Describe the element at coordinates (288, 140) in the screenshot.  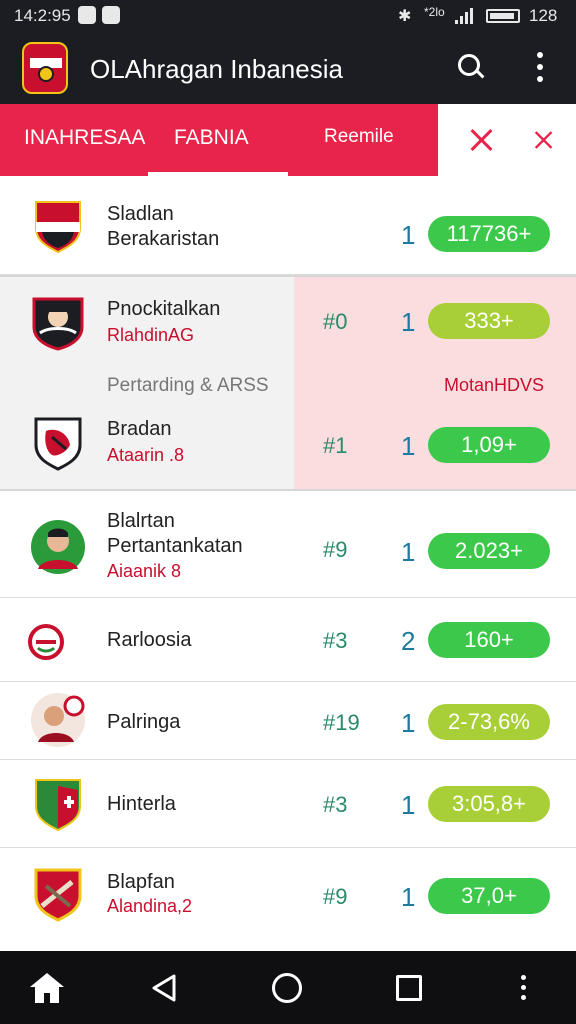
I see `tab-bar: INAHRESAA FABNIA Reemile` at that location.